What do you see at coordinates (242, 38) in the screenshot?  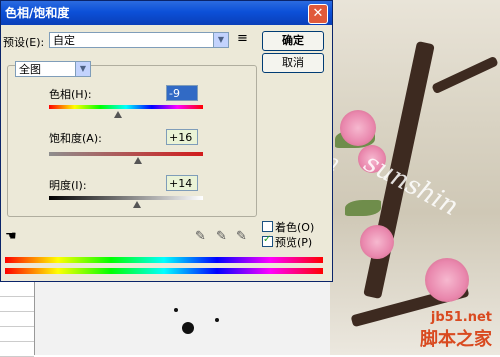 I see `preset-options-icon: ≡` at bounding box center [242, 38].